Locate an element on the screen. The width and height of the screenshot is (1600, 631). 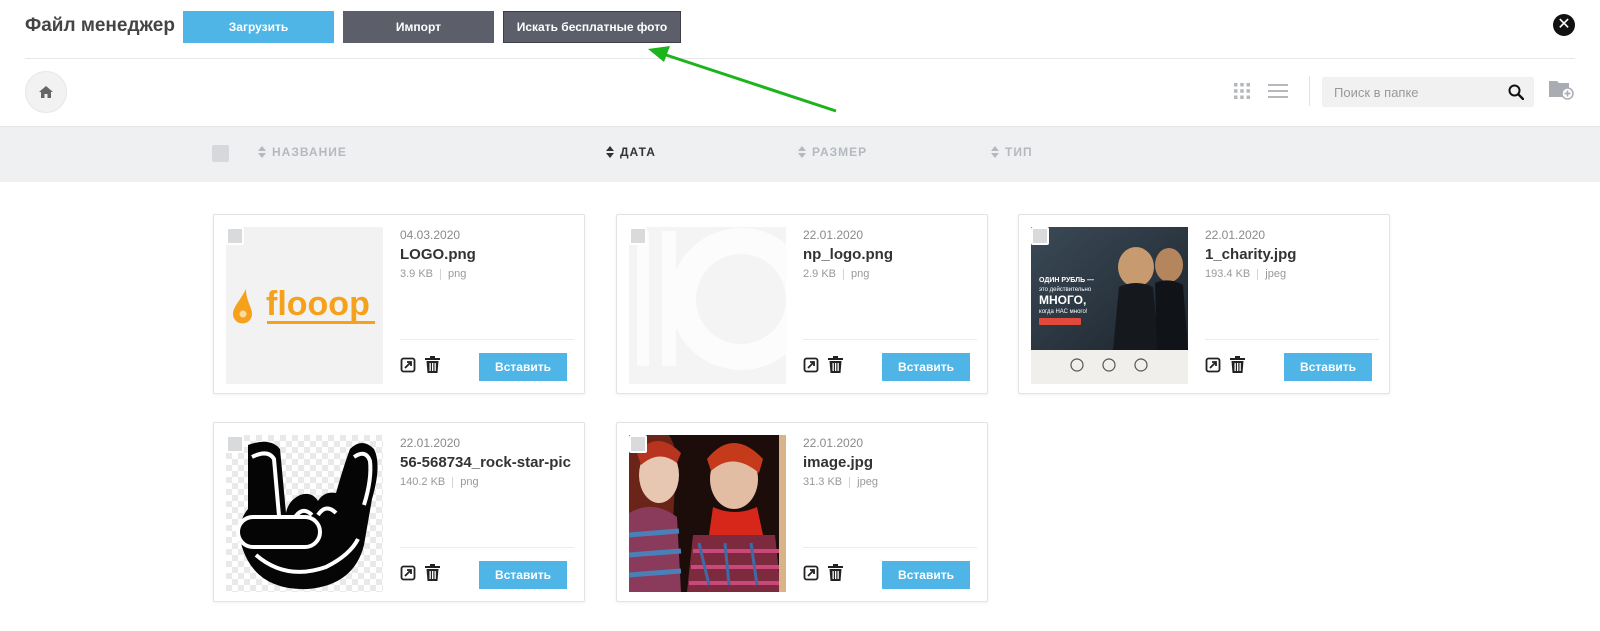
home-icon is located at coordinates (46, 92).